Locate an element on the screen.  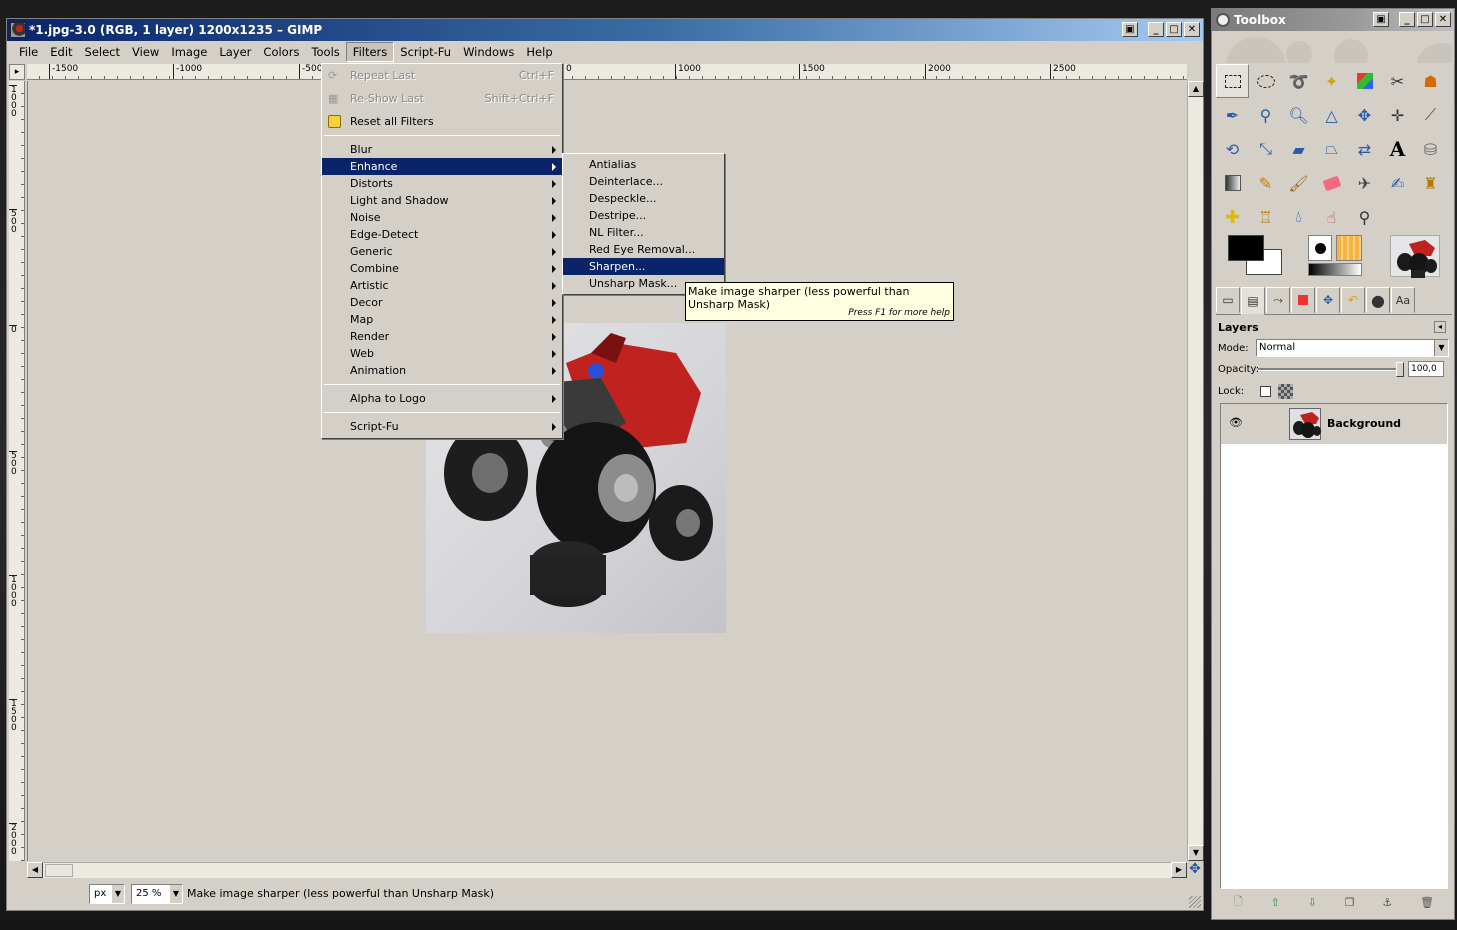
raise-layer-icon: ⇧ is located at coordinates (1275, 902).